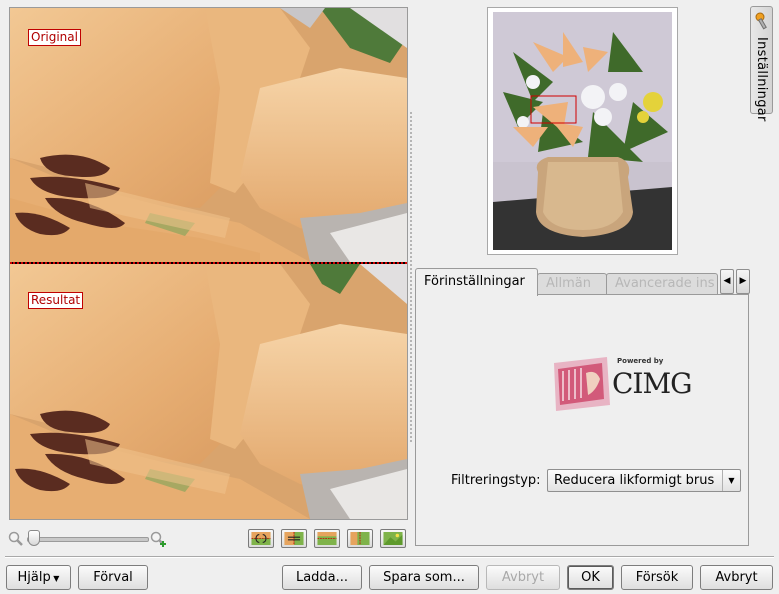  I want to click on before-after-button, so click(393, 538).